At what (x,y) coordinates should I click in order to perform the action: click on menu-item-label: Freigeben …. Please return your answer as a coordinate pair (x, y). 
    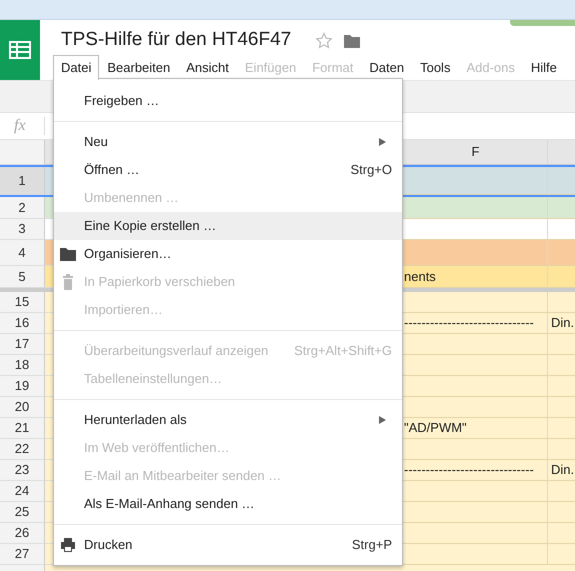
    Looking at the image, I should click on (122, 101).